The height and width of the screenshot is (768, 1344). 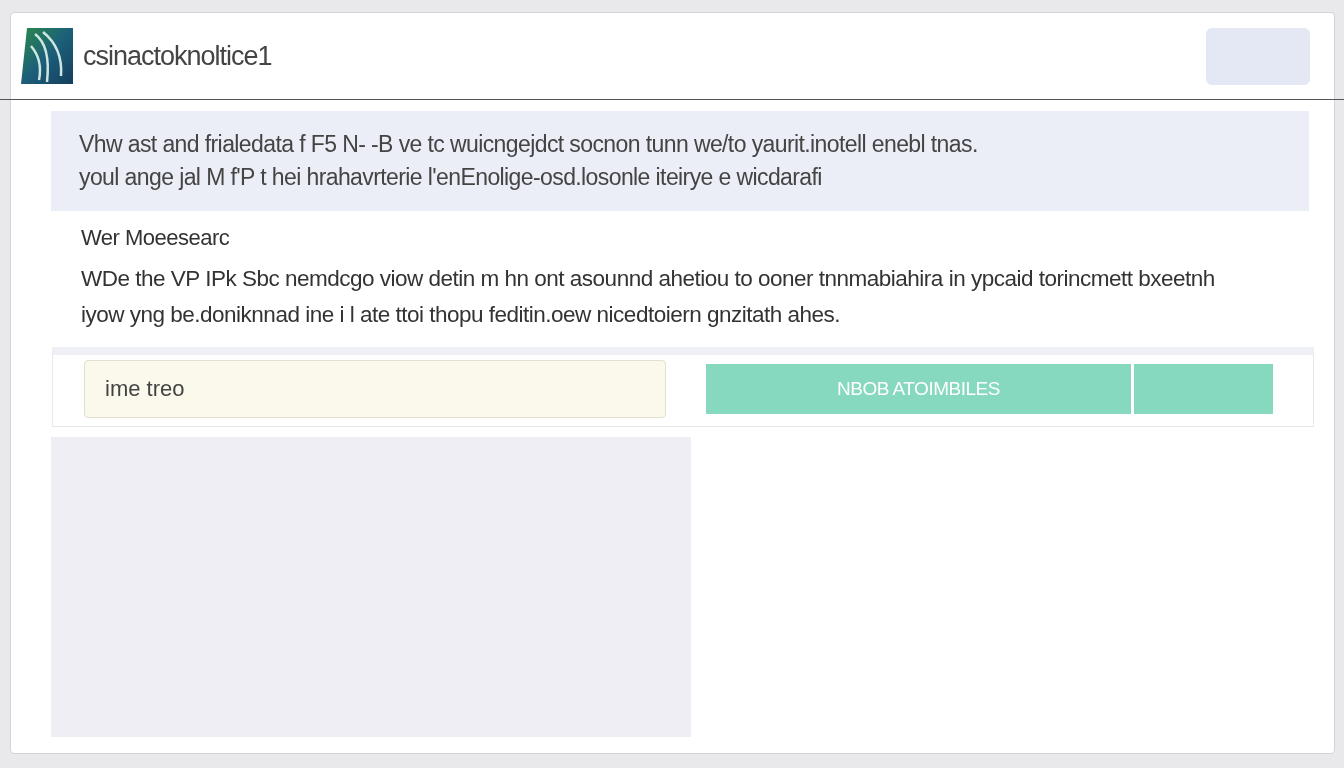 I want to click on app-title: csinactoknoltice1, so click(x=178, y=56).